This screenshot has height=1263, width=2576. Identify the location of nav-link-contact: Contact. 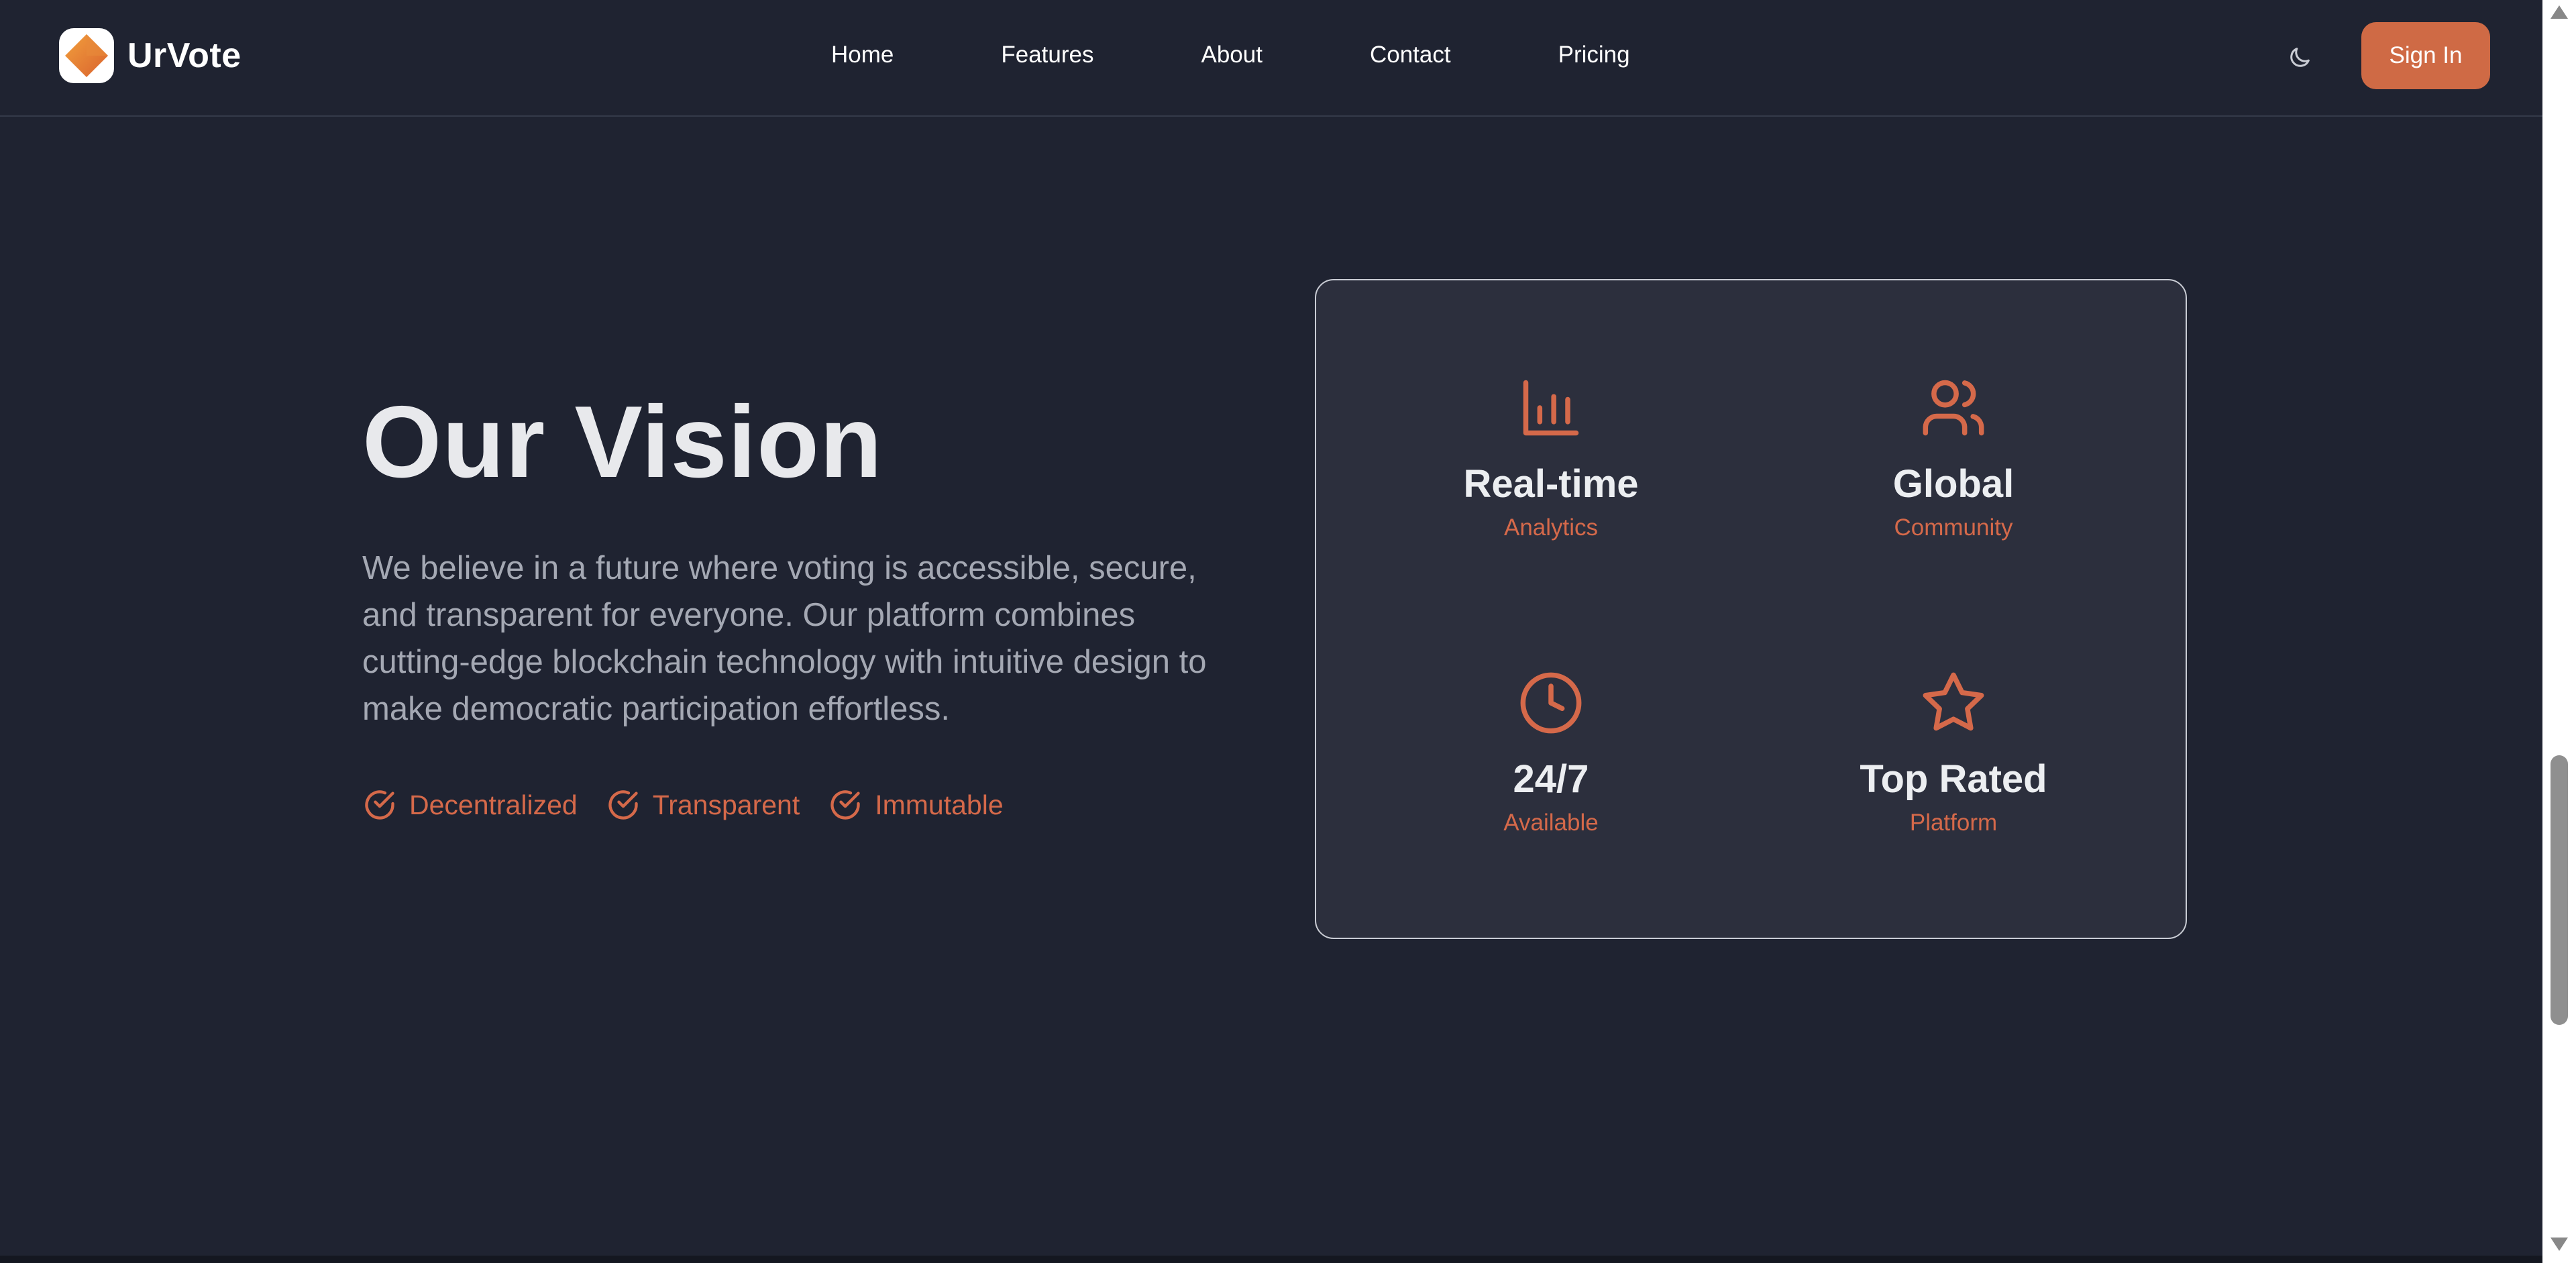
(1410, 55).